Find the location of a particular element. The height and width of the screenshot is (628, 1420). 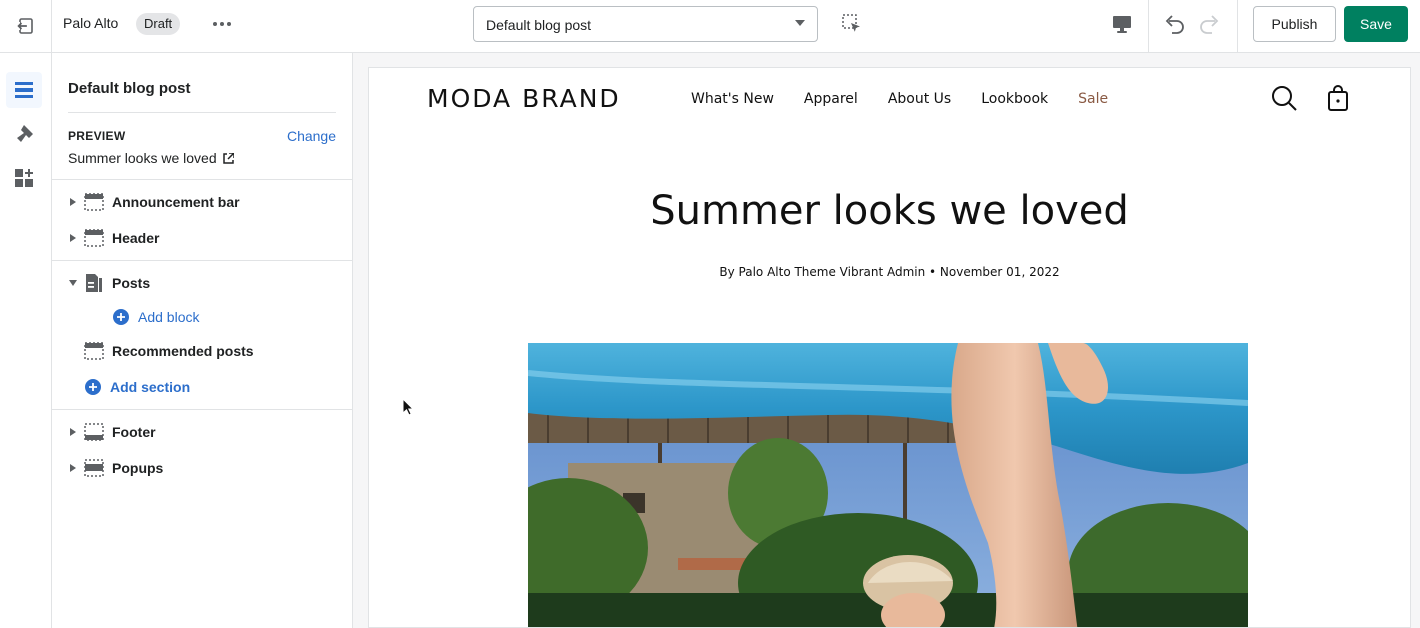

redo-icon is located at coordinates (1209, 24).